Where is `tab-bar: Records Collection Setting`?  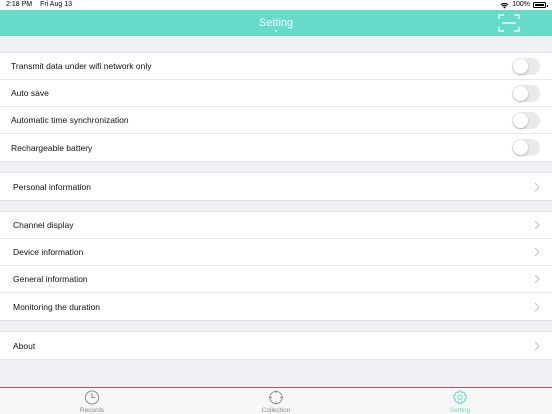
tab-bar: Records Collection Setting is located at coordinates (276, 400).